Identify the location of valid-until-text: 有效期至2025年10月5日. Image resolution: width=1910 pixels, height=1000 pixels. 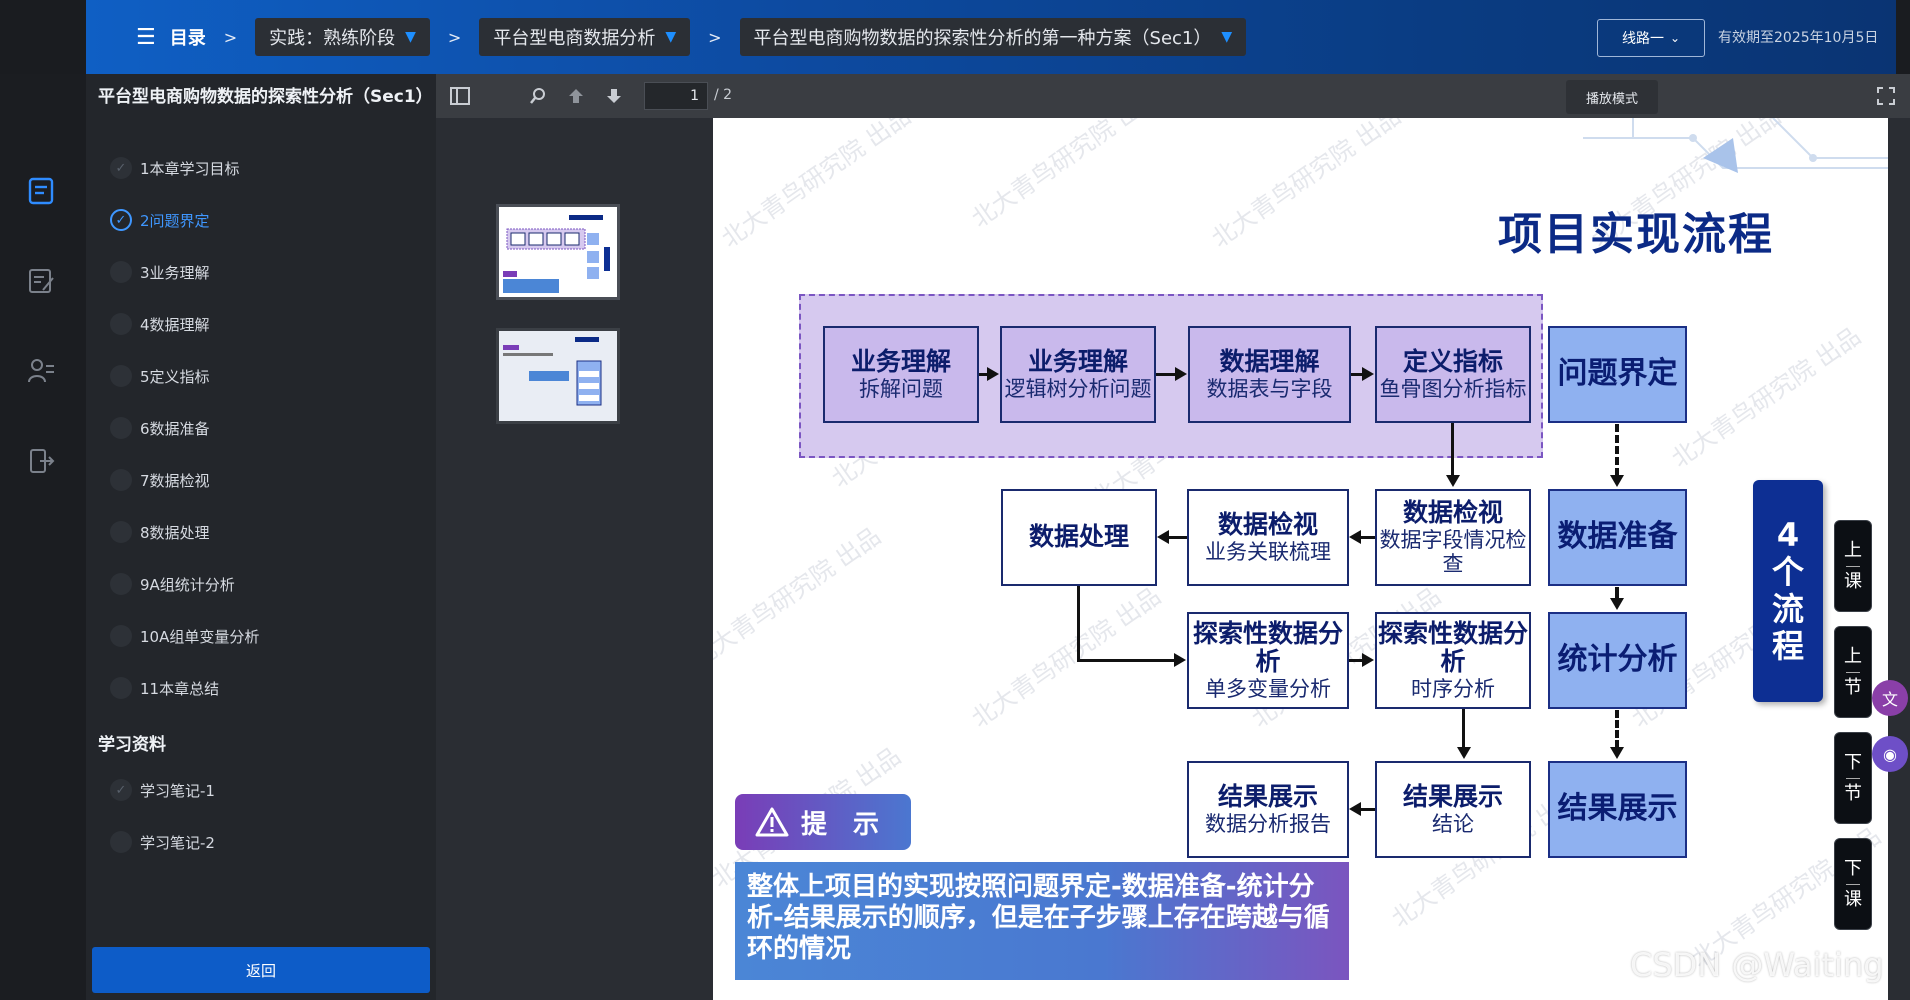
(1798, 38).